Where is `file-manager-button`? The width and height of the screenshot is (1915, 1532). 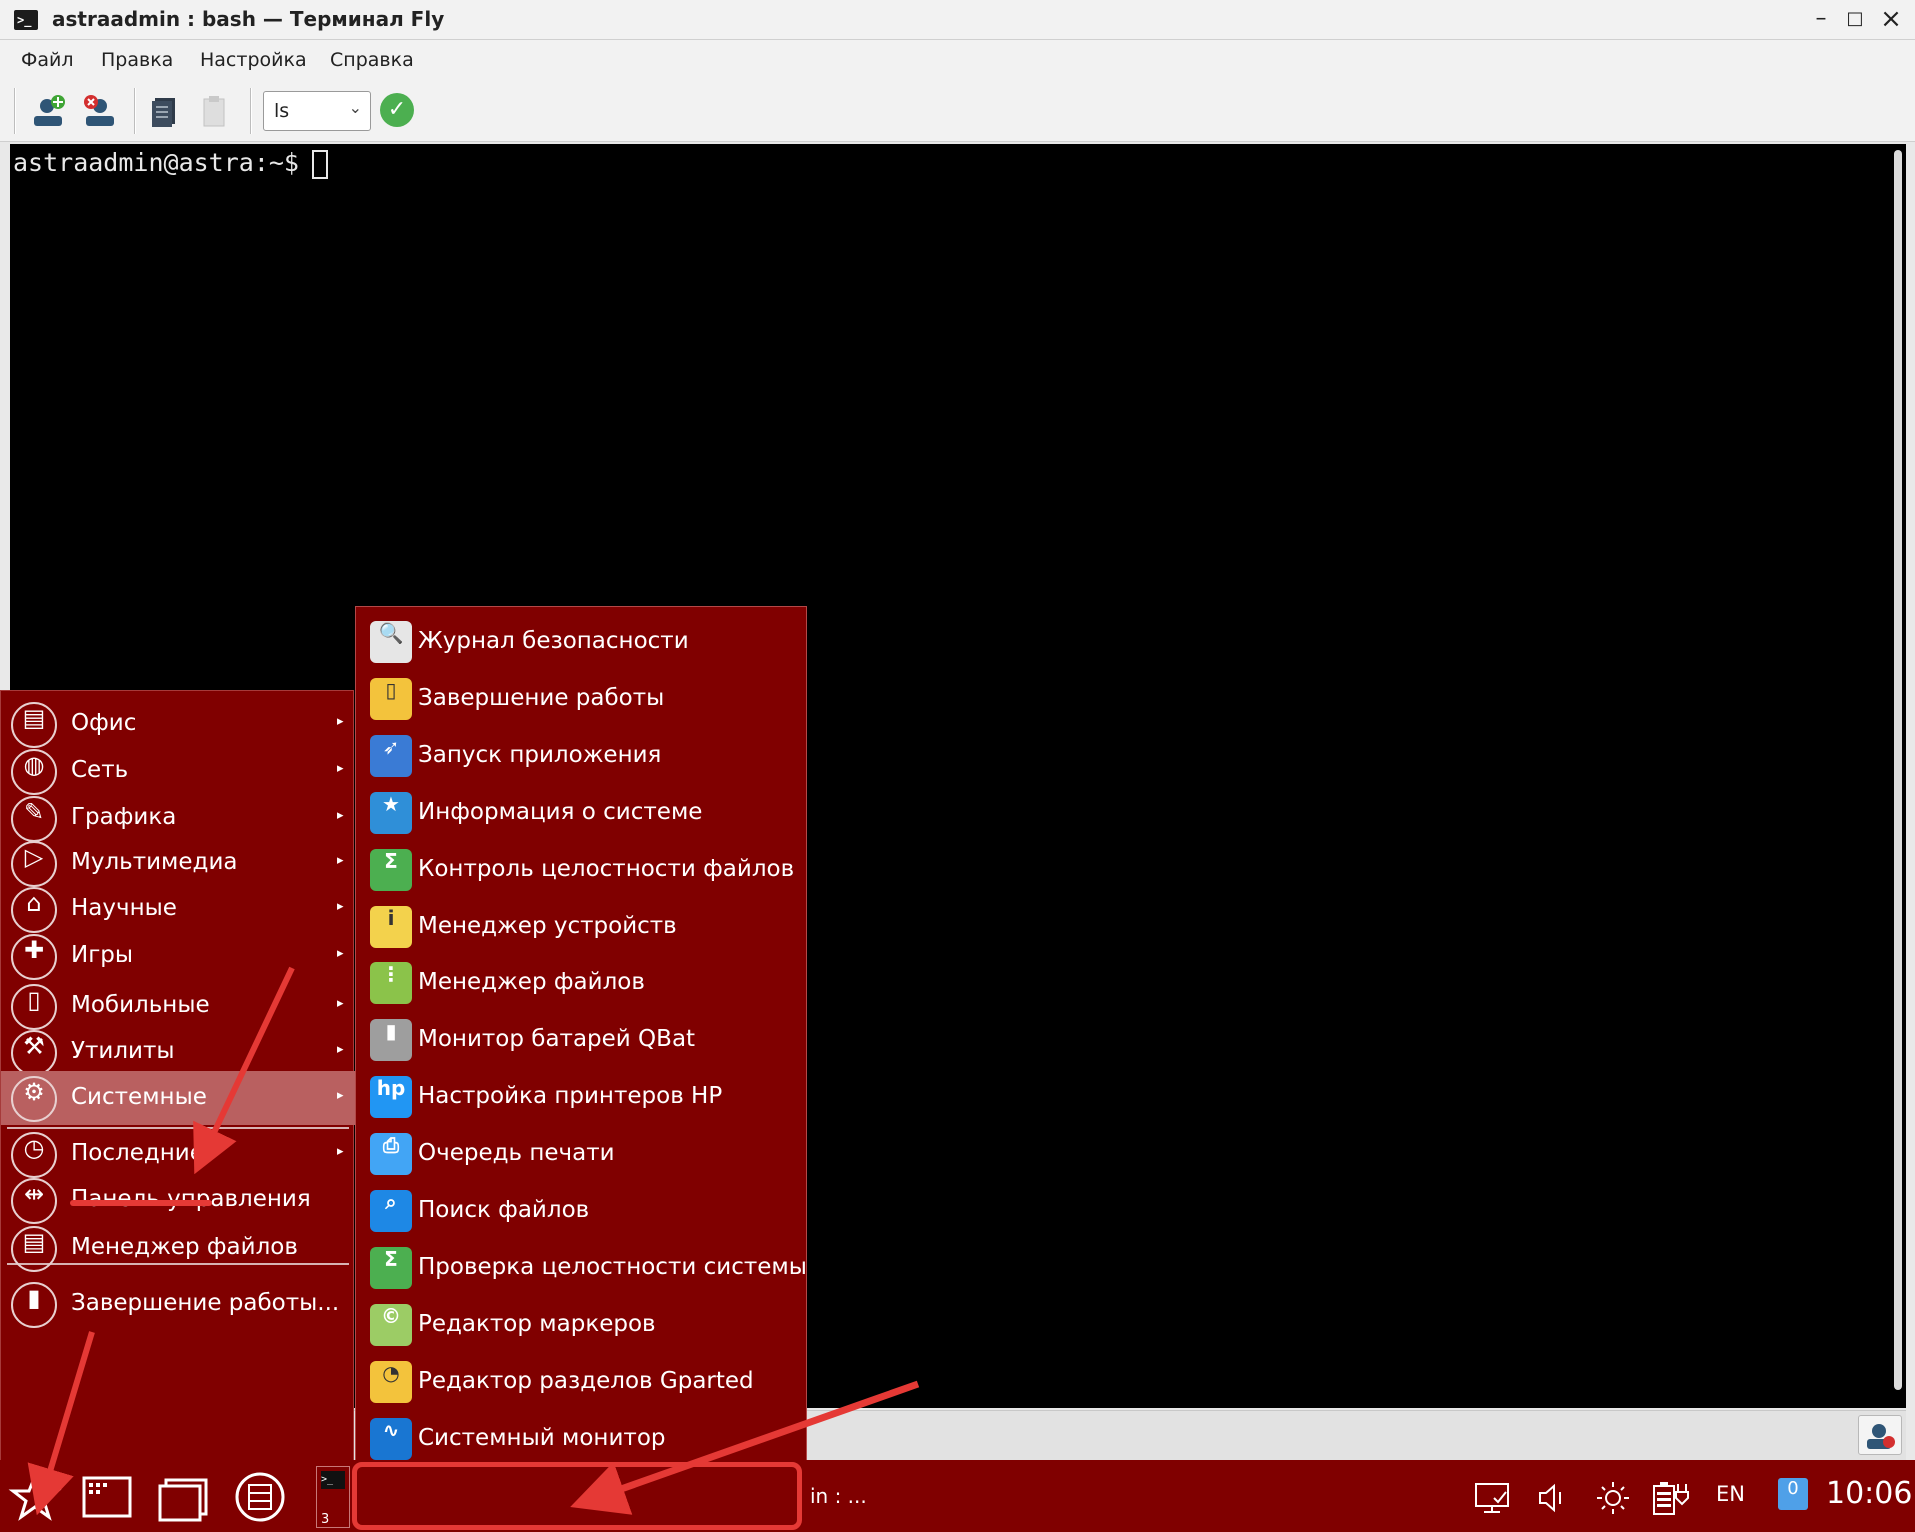 file-manager-button is located at coordinates (260, 1496).